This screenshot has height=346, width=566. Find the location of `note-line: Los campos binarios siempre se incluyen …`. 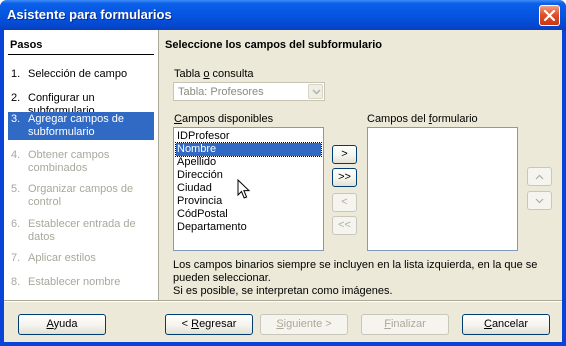

note-line: Los campos binarios siempre se incluyen … is located at coordinates (355, 271).